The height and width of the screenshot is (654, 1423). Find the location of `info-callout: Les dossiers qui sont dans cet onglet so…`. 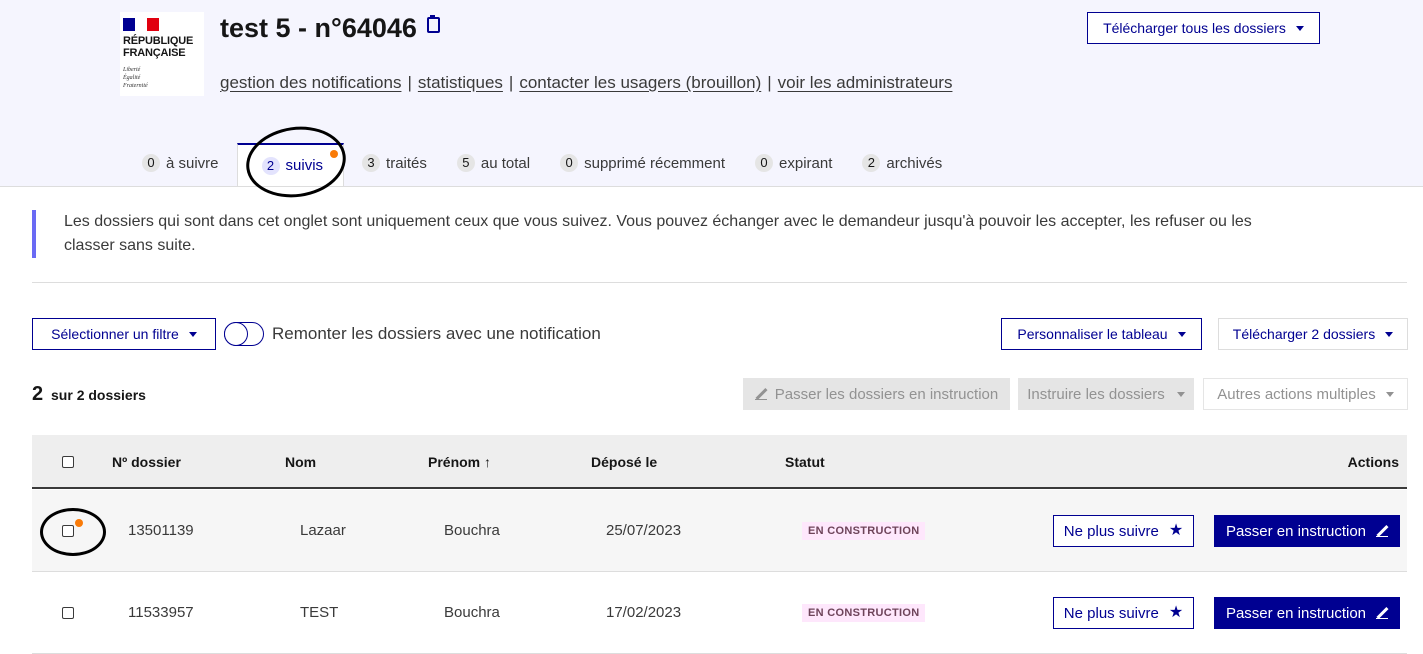

info-callout: Les dossiers qui sont dans cet onglet so… is located at coordinates (652, 234).